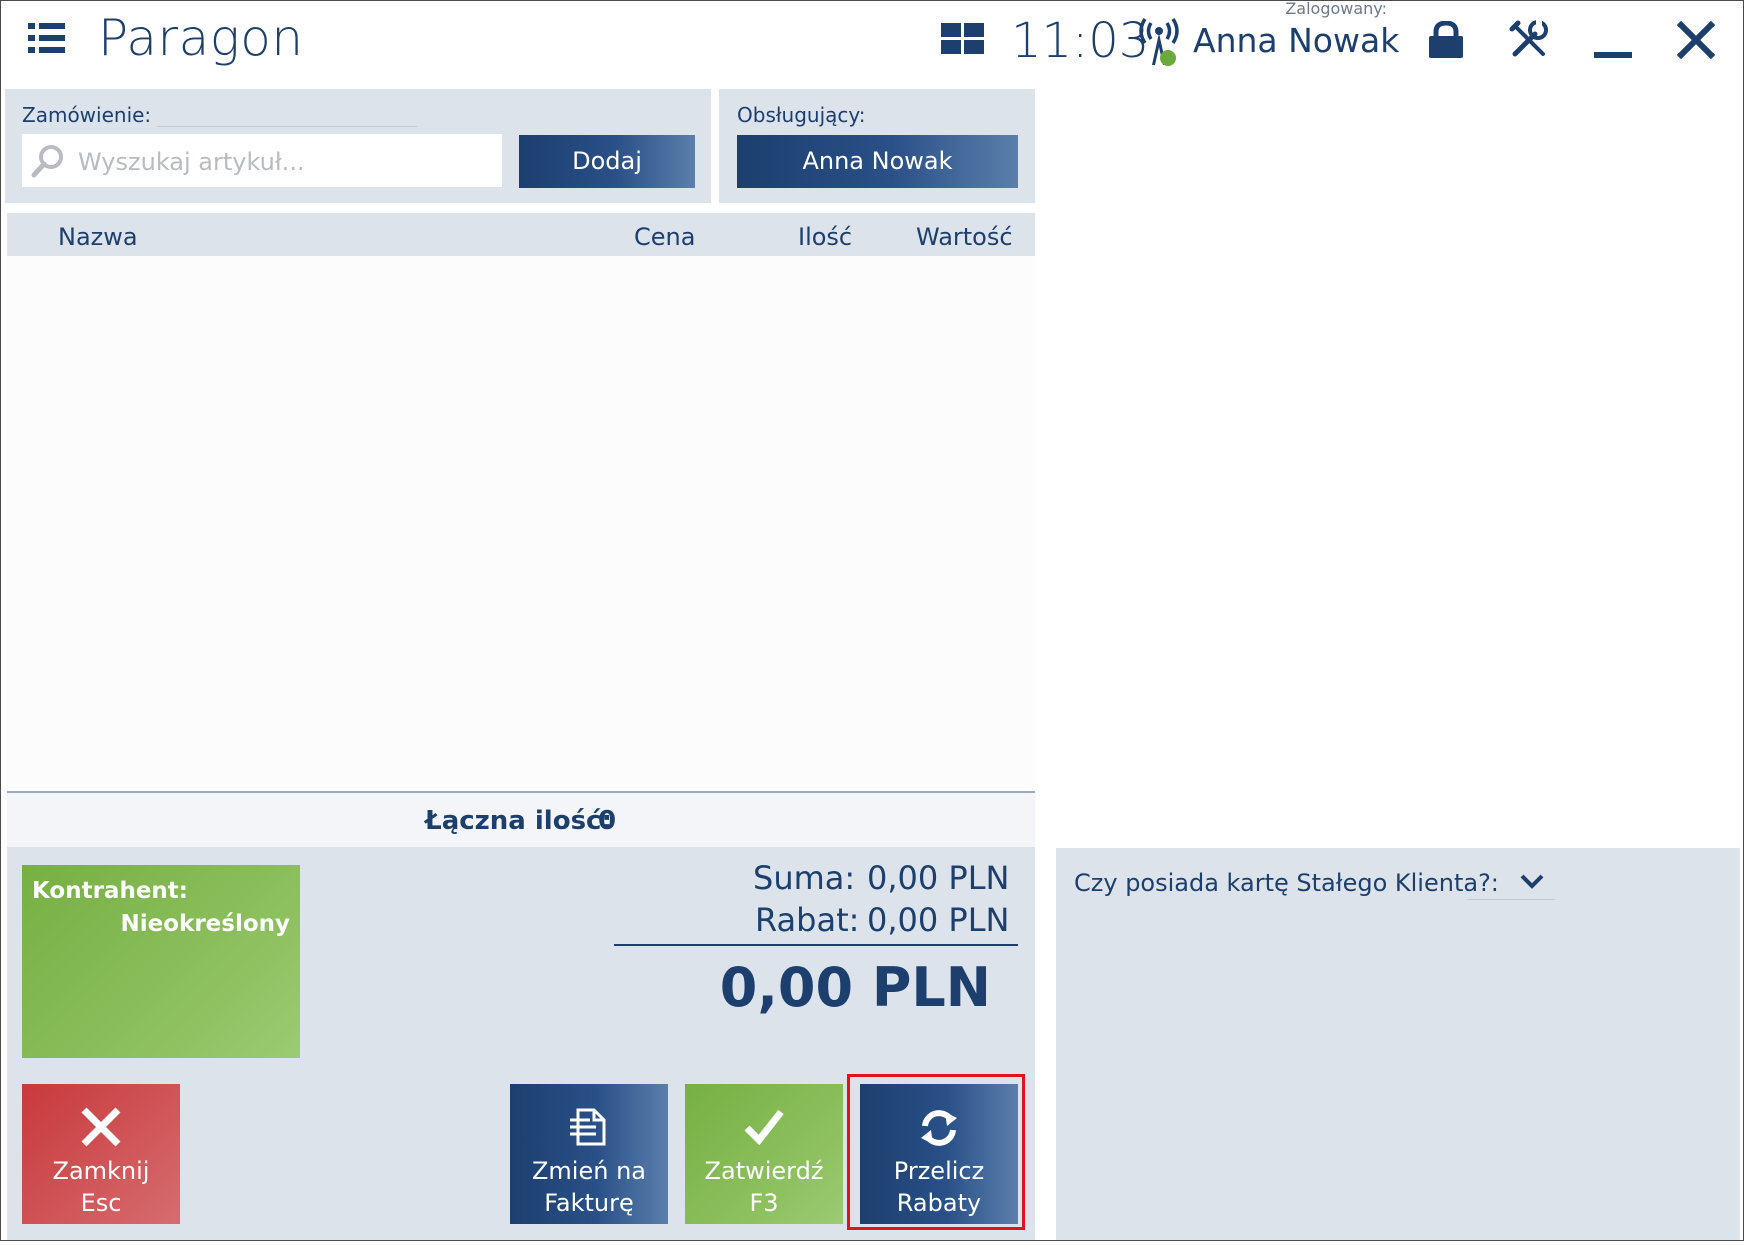  What do you see at coordinates (1296, 40) in the screenshot?
I see `user-name: Anna Nowak` at bounding box center [1296, 40].